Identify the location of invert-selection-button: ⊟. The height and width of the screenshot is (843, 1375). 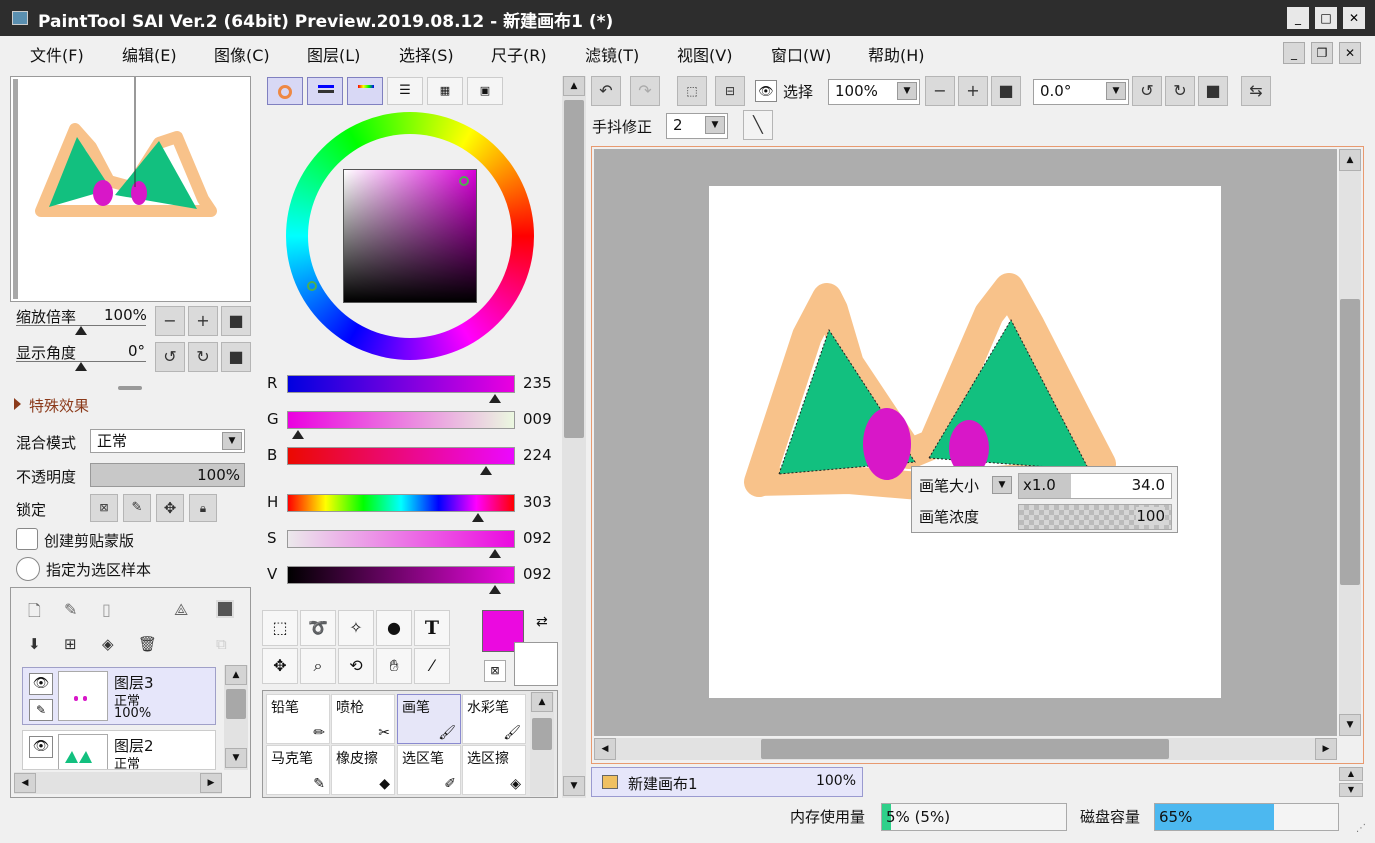
(730, 91).